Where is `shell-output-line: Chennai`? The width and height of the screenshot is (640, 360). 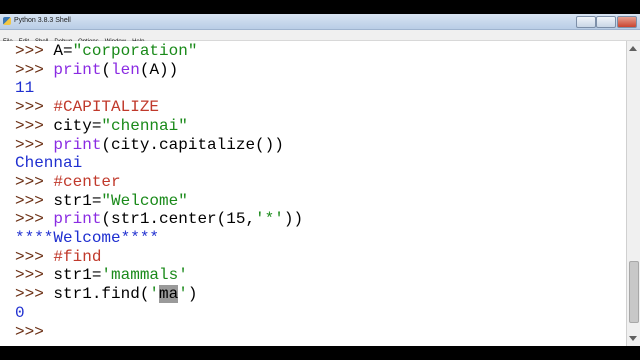 shell-output-line: Chennai is located at coordinates (48, 163).